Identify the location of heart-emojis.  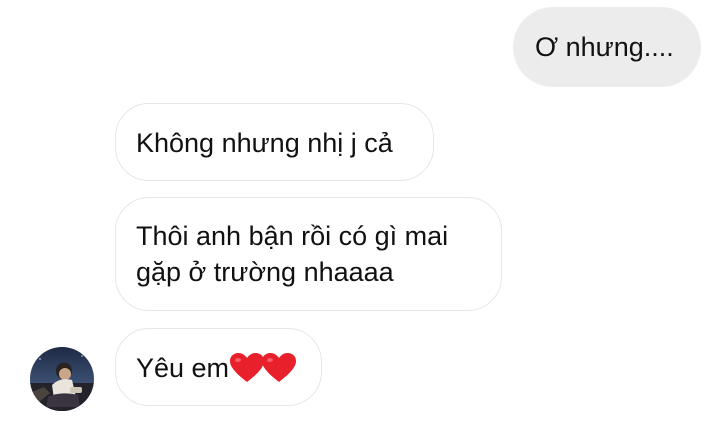
(263, 372).